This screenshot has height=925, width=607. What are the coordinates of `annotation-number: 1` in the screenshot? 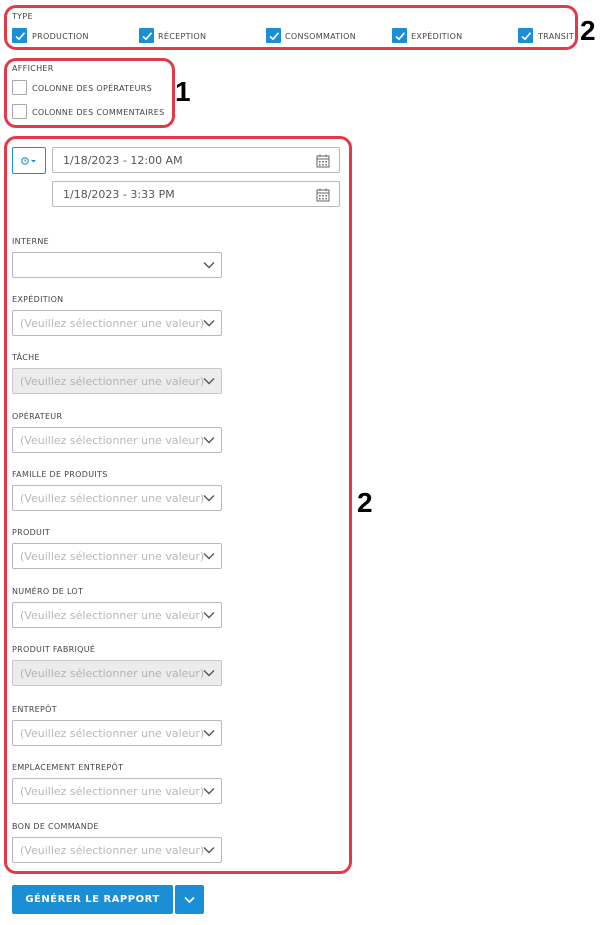 It's located at (183, 91).